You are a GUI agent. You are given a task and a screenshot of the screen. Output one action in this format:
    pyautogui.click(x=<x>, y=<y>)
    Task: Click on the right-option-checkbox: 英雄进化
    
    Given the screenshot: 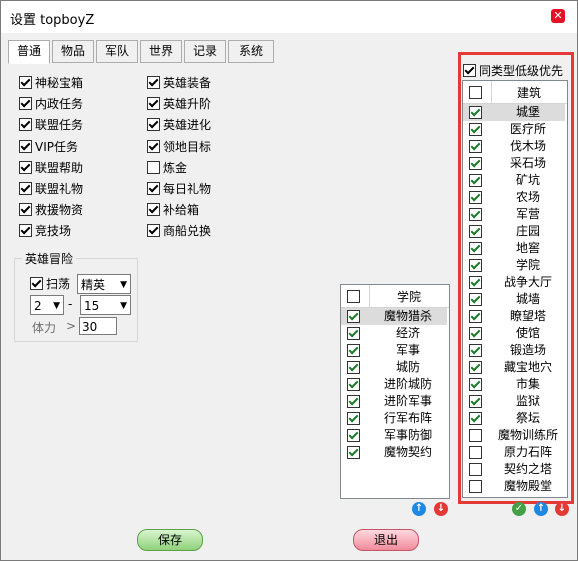 What is the action you would take?
    pyautogui.click(x=179, y=125)
    